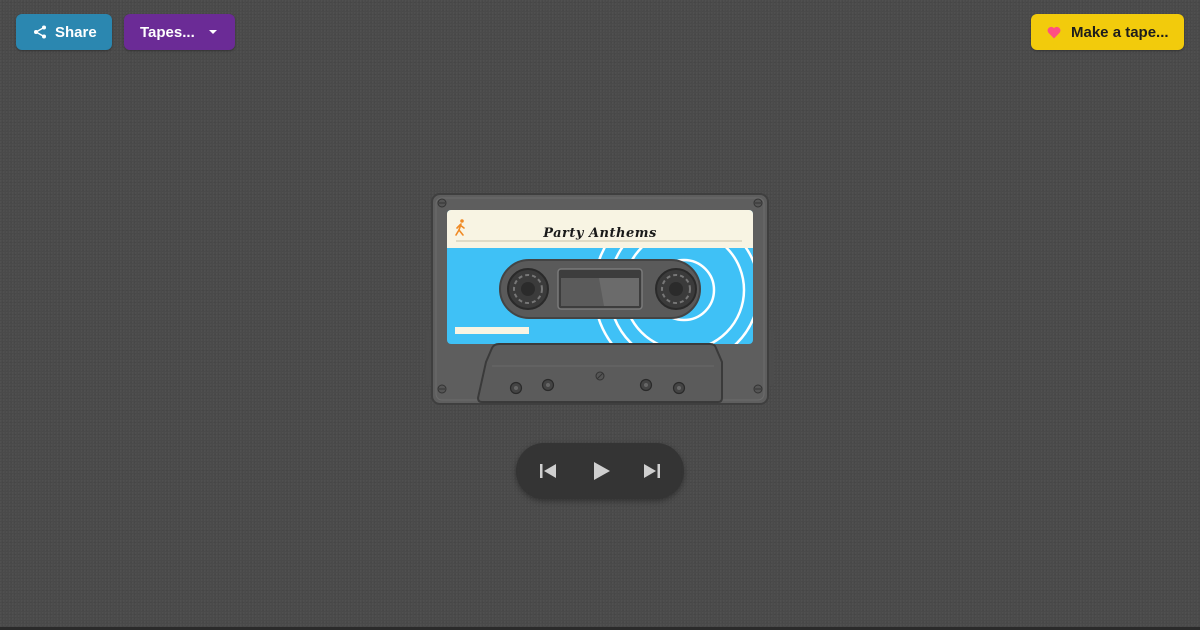 The width and height of the screenshot is (1200, 630). What do you see at coordinates (213, 32) in the screenshot?
I see `caret-down-icon` at bounding box center [213, 32].